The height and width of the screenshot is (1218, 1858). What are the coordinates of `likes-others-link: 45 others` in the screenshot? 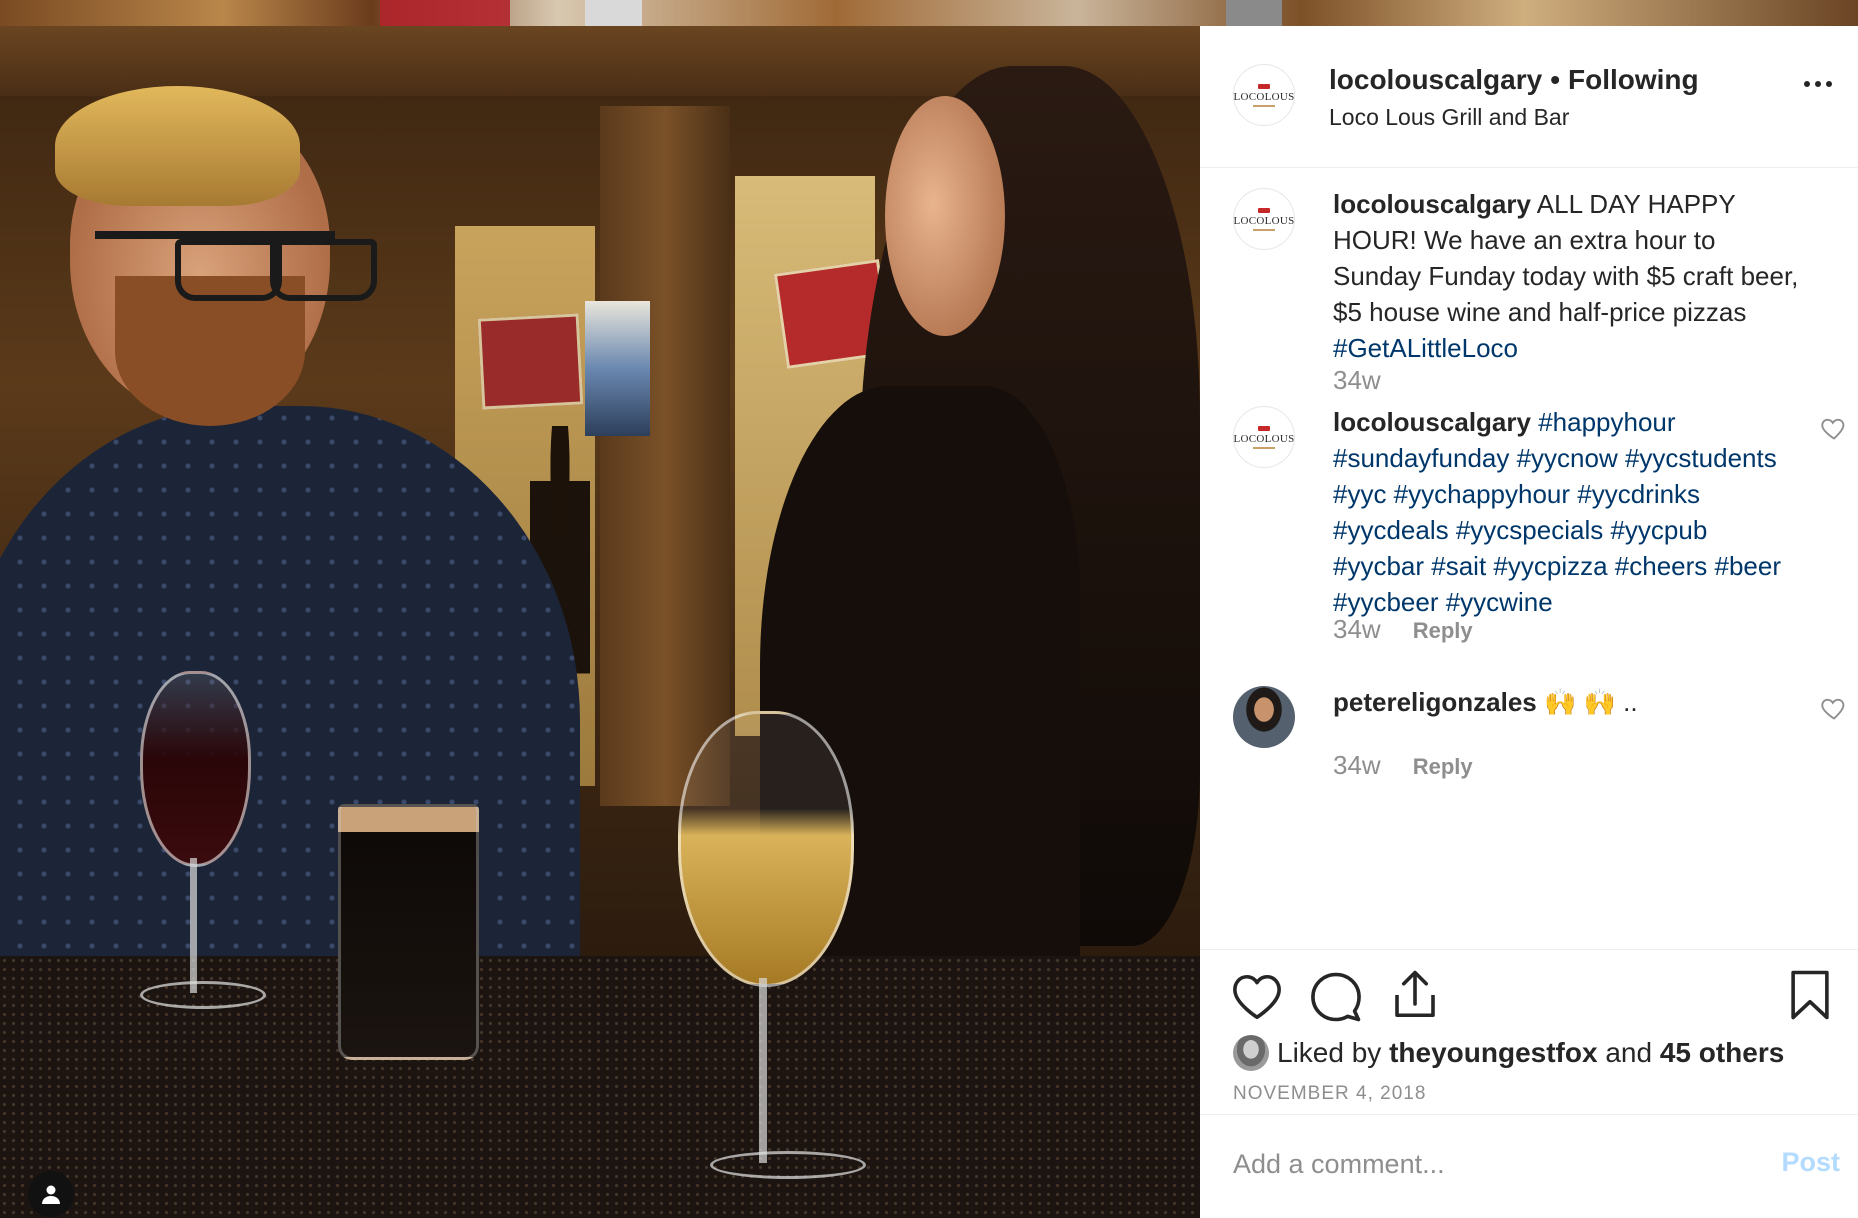 It's located at (1722, 1053).